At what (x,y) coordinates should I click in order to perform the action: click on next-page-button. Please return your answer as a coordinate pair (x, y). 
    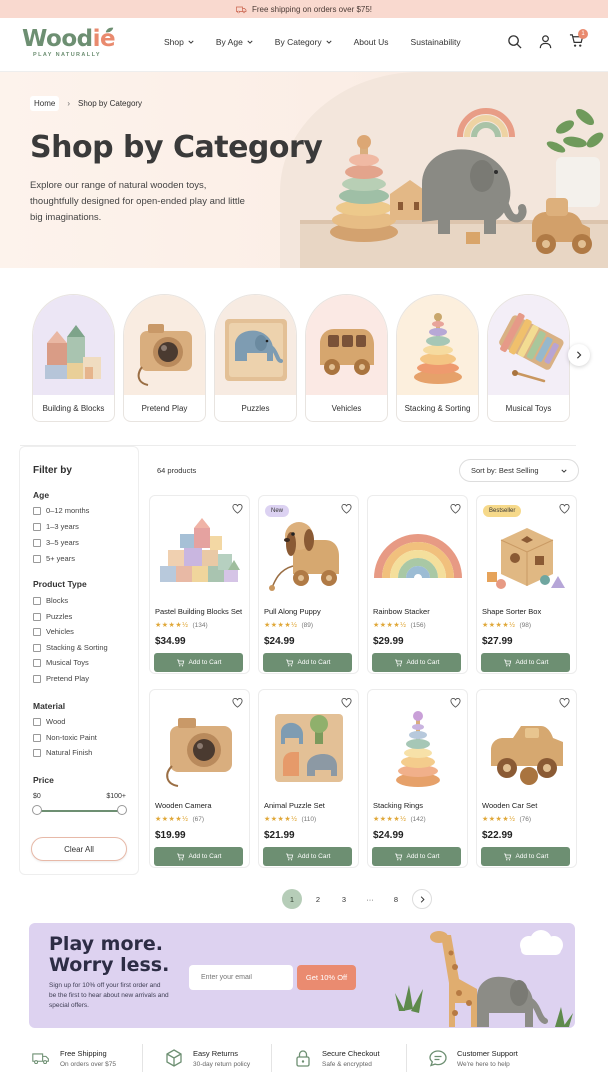
    Looking at the image, I should click on (422, 899).